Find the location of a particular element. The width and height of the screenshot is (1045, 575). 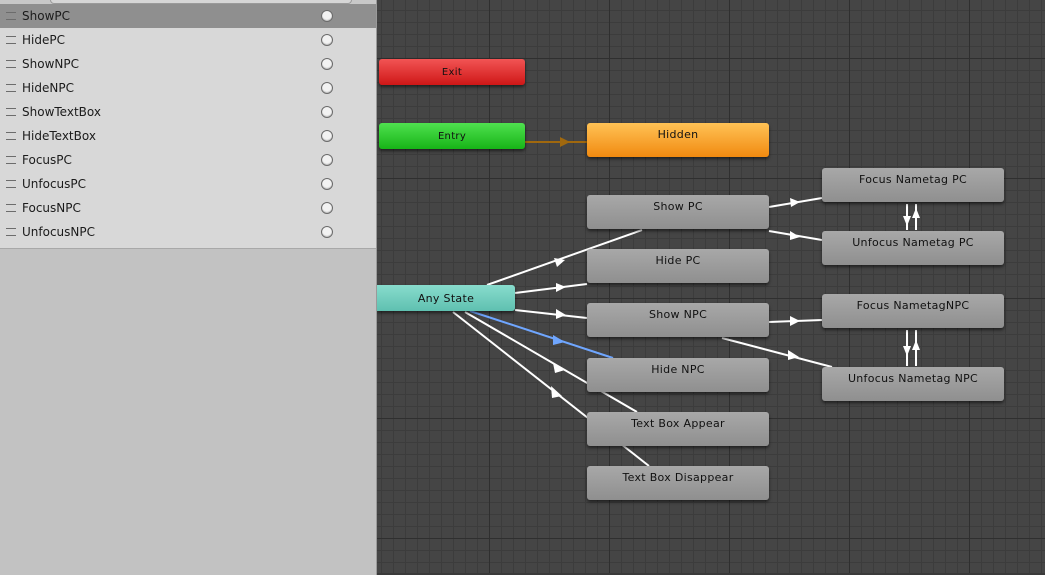

state-text-box-appear: Text Box Appear is located at coordinates (678, 429).